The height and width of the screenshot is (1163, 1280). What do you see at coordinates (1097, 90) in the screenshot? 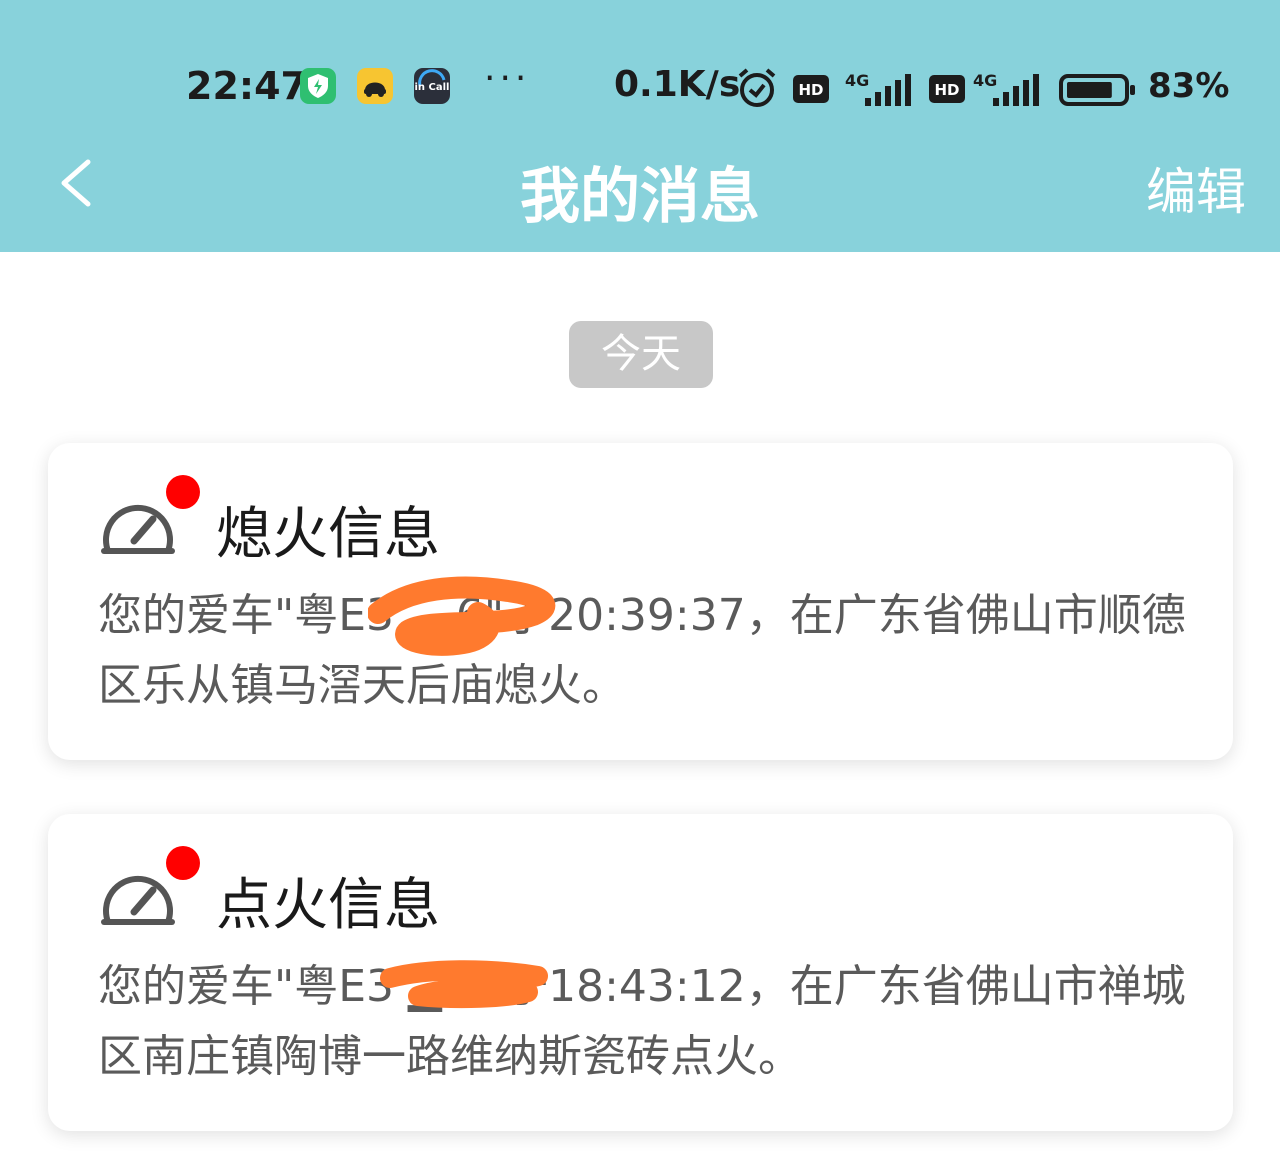
I see `battery-icon` at bounding box center [1097, 90].